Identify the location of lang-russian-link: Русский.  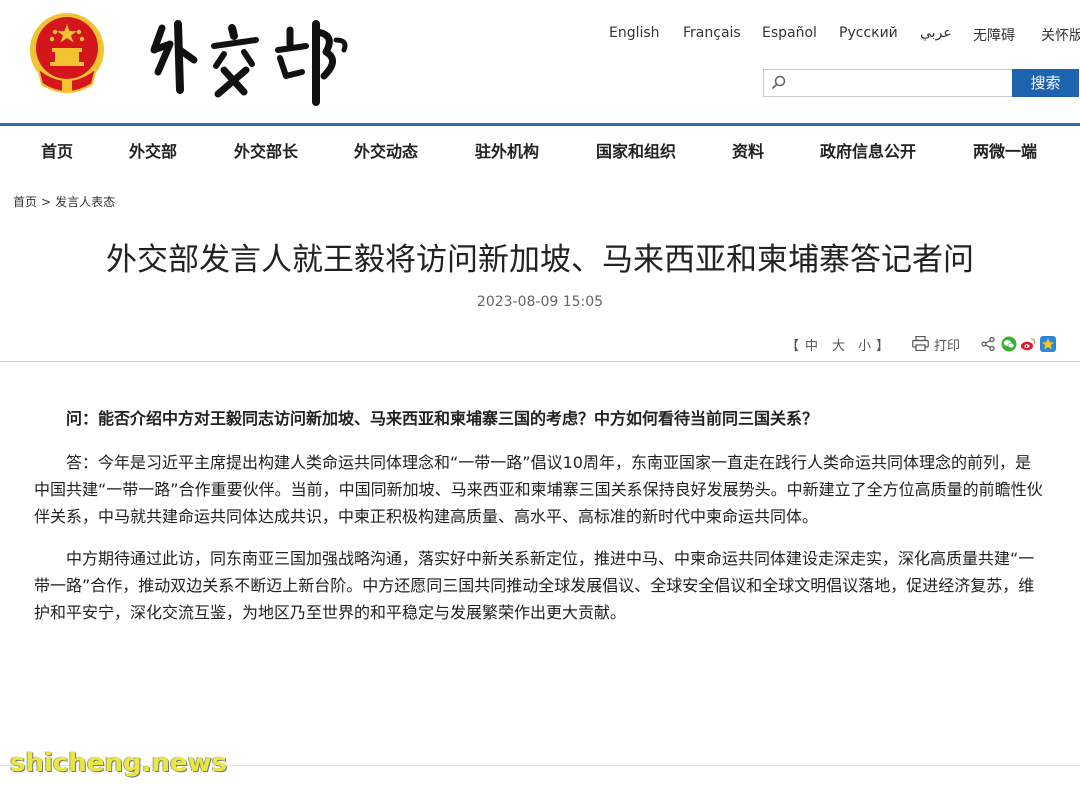
(868, 33).